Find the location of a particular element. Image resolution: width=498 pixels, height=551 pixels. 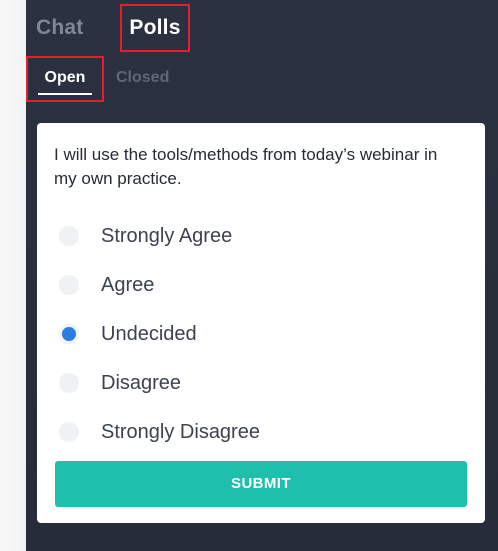

tab-closed: Closed is located at coordinates (142, 79).